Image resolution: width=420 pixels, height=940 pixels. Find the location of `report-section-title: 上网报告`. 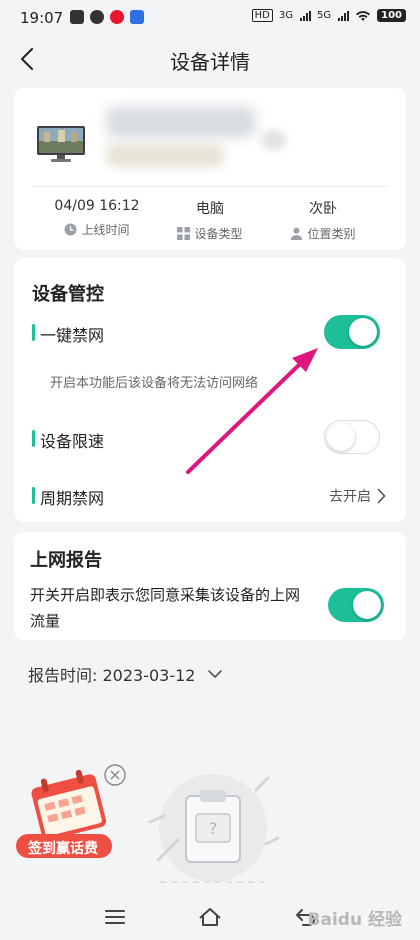

report-section-title: 上网报告 is located at coordinates (66, 560).